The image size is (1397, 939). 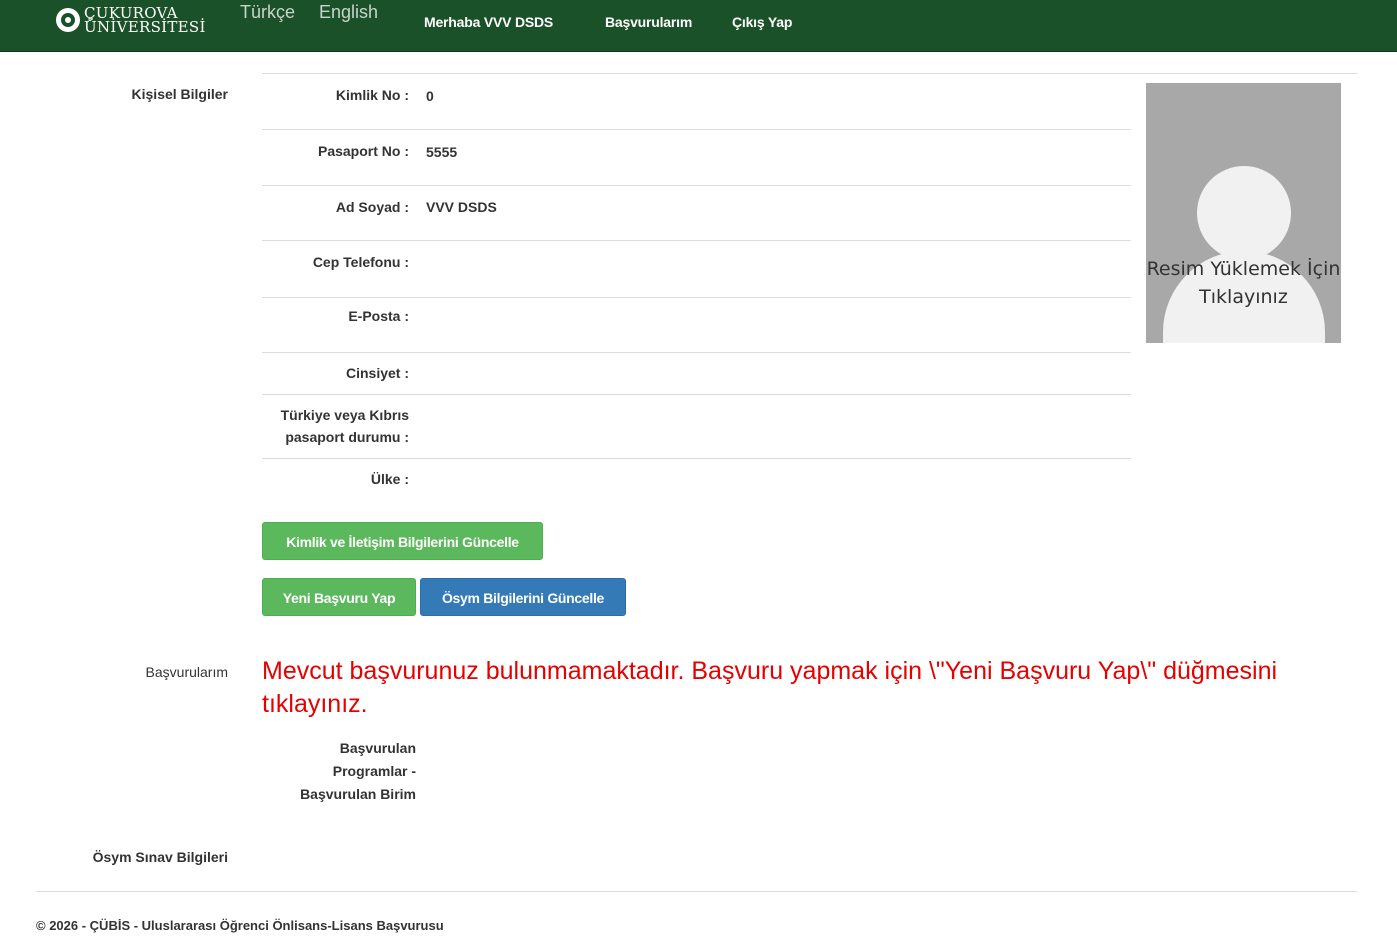 I want to click on personal-info-heading: Kişisel Bilgiler, so click(x=179, y=94).